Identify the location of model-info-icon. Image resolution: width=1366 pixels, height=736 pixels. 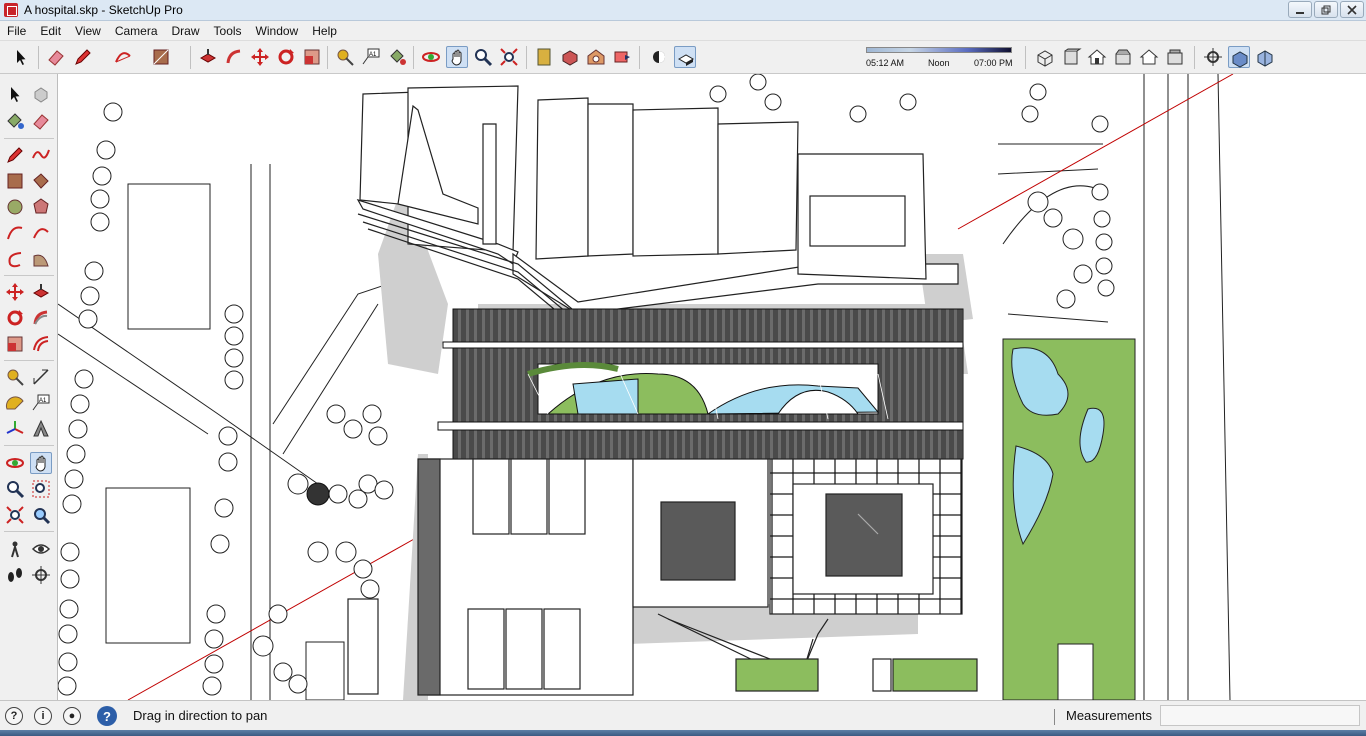
(544, 57).